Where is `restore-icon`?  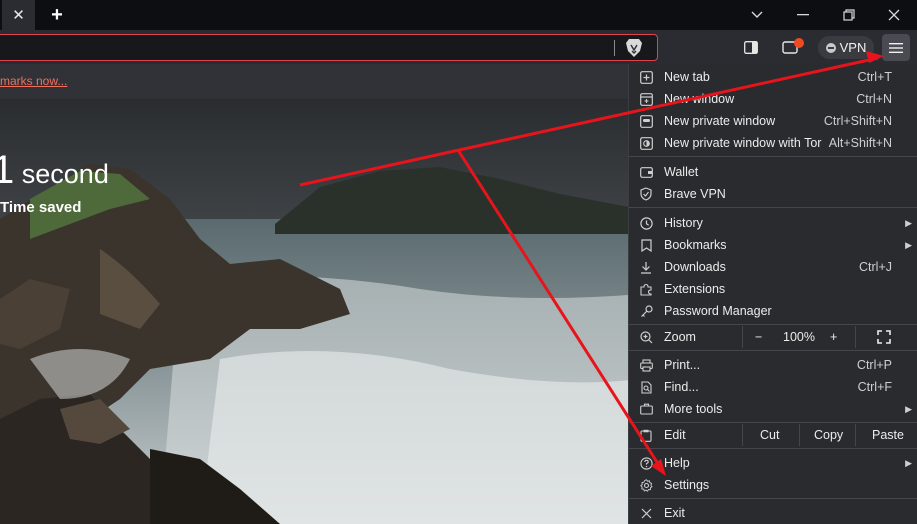
restore-icon is located at coordinates (849, 15).